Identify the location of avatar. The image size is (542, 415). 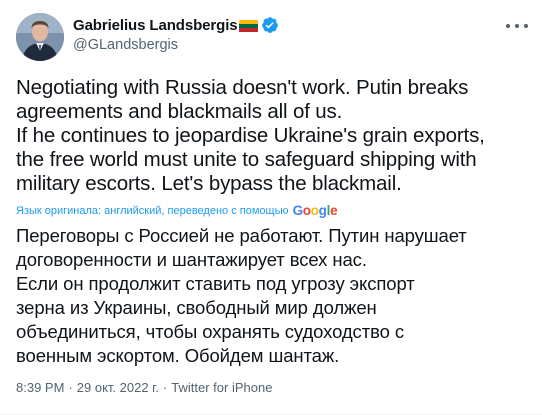
(40, 37).